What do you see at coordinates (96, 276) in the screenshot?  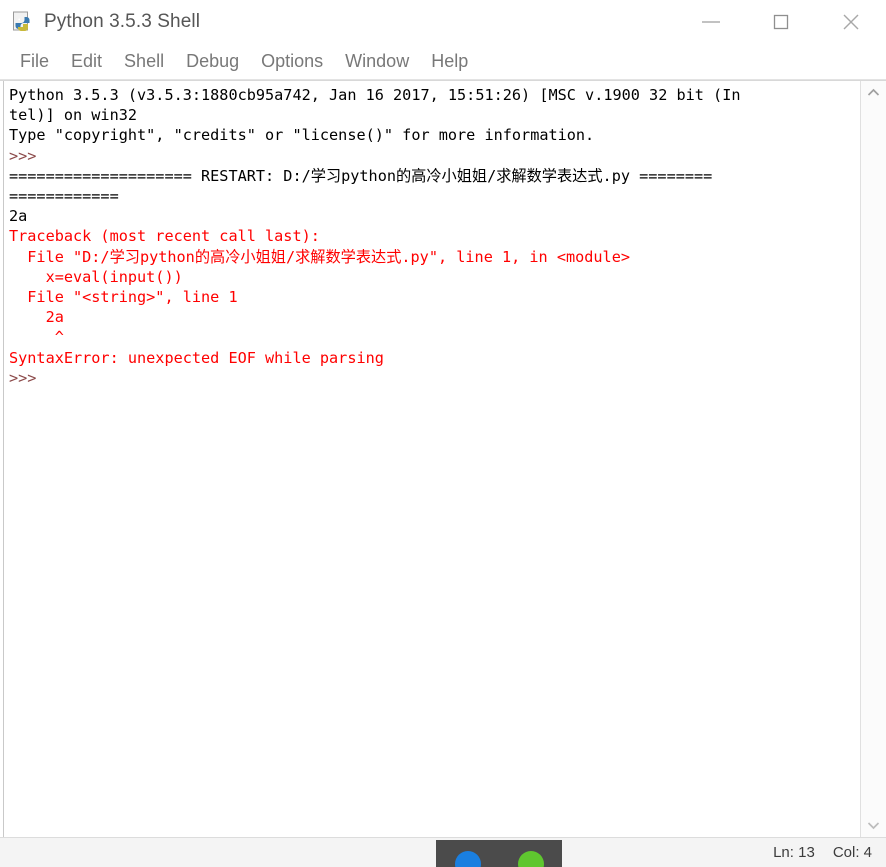 I see `shell-line: x=eval(input())` at bounding box center [96, 276].